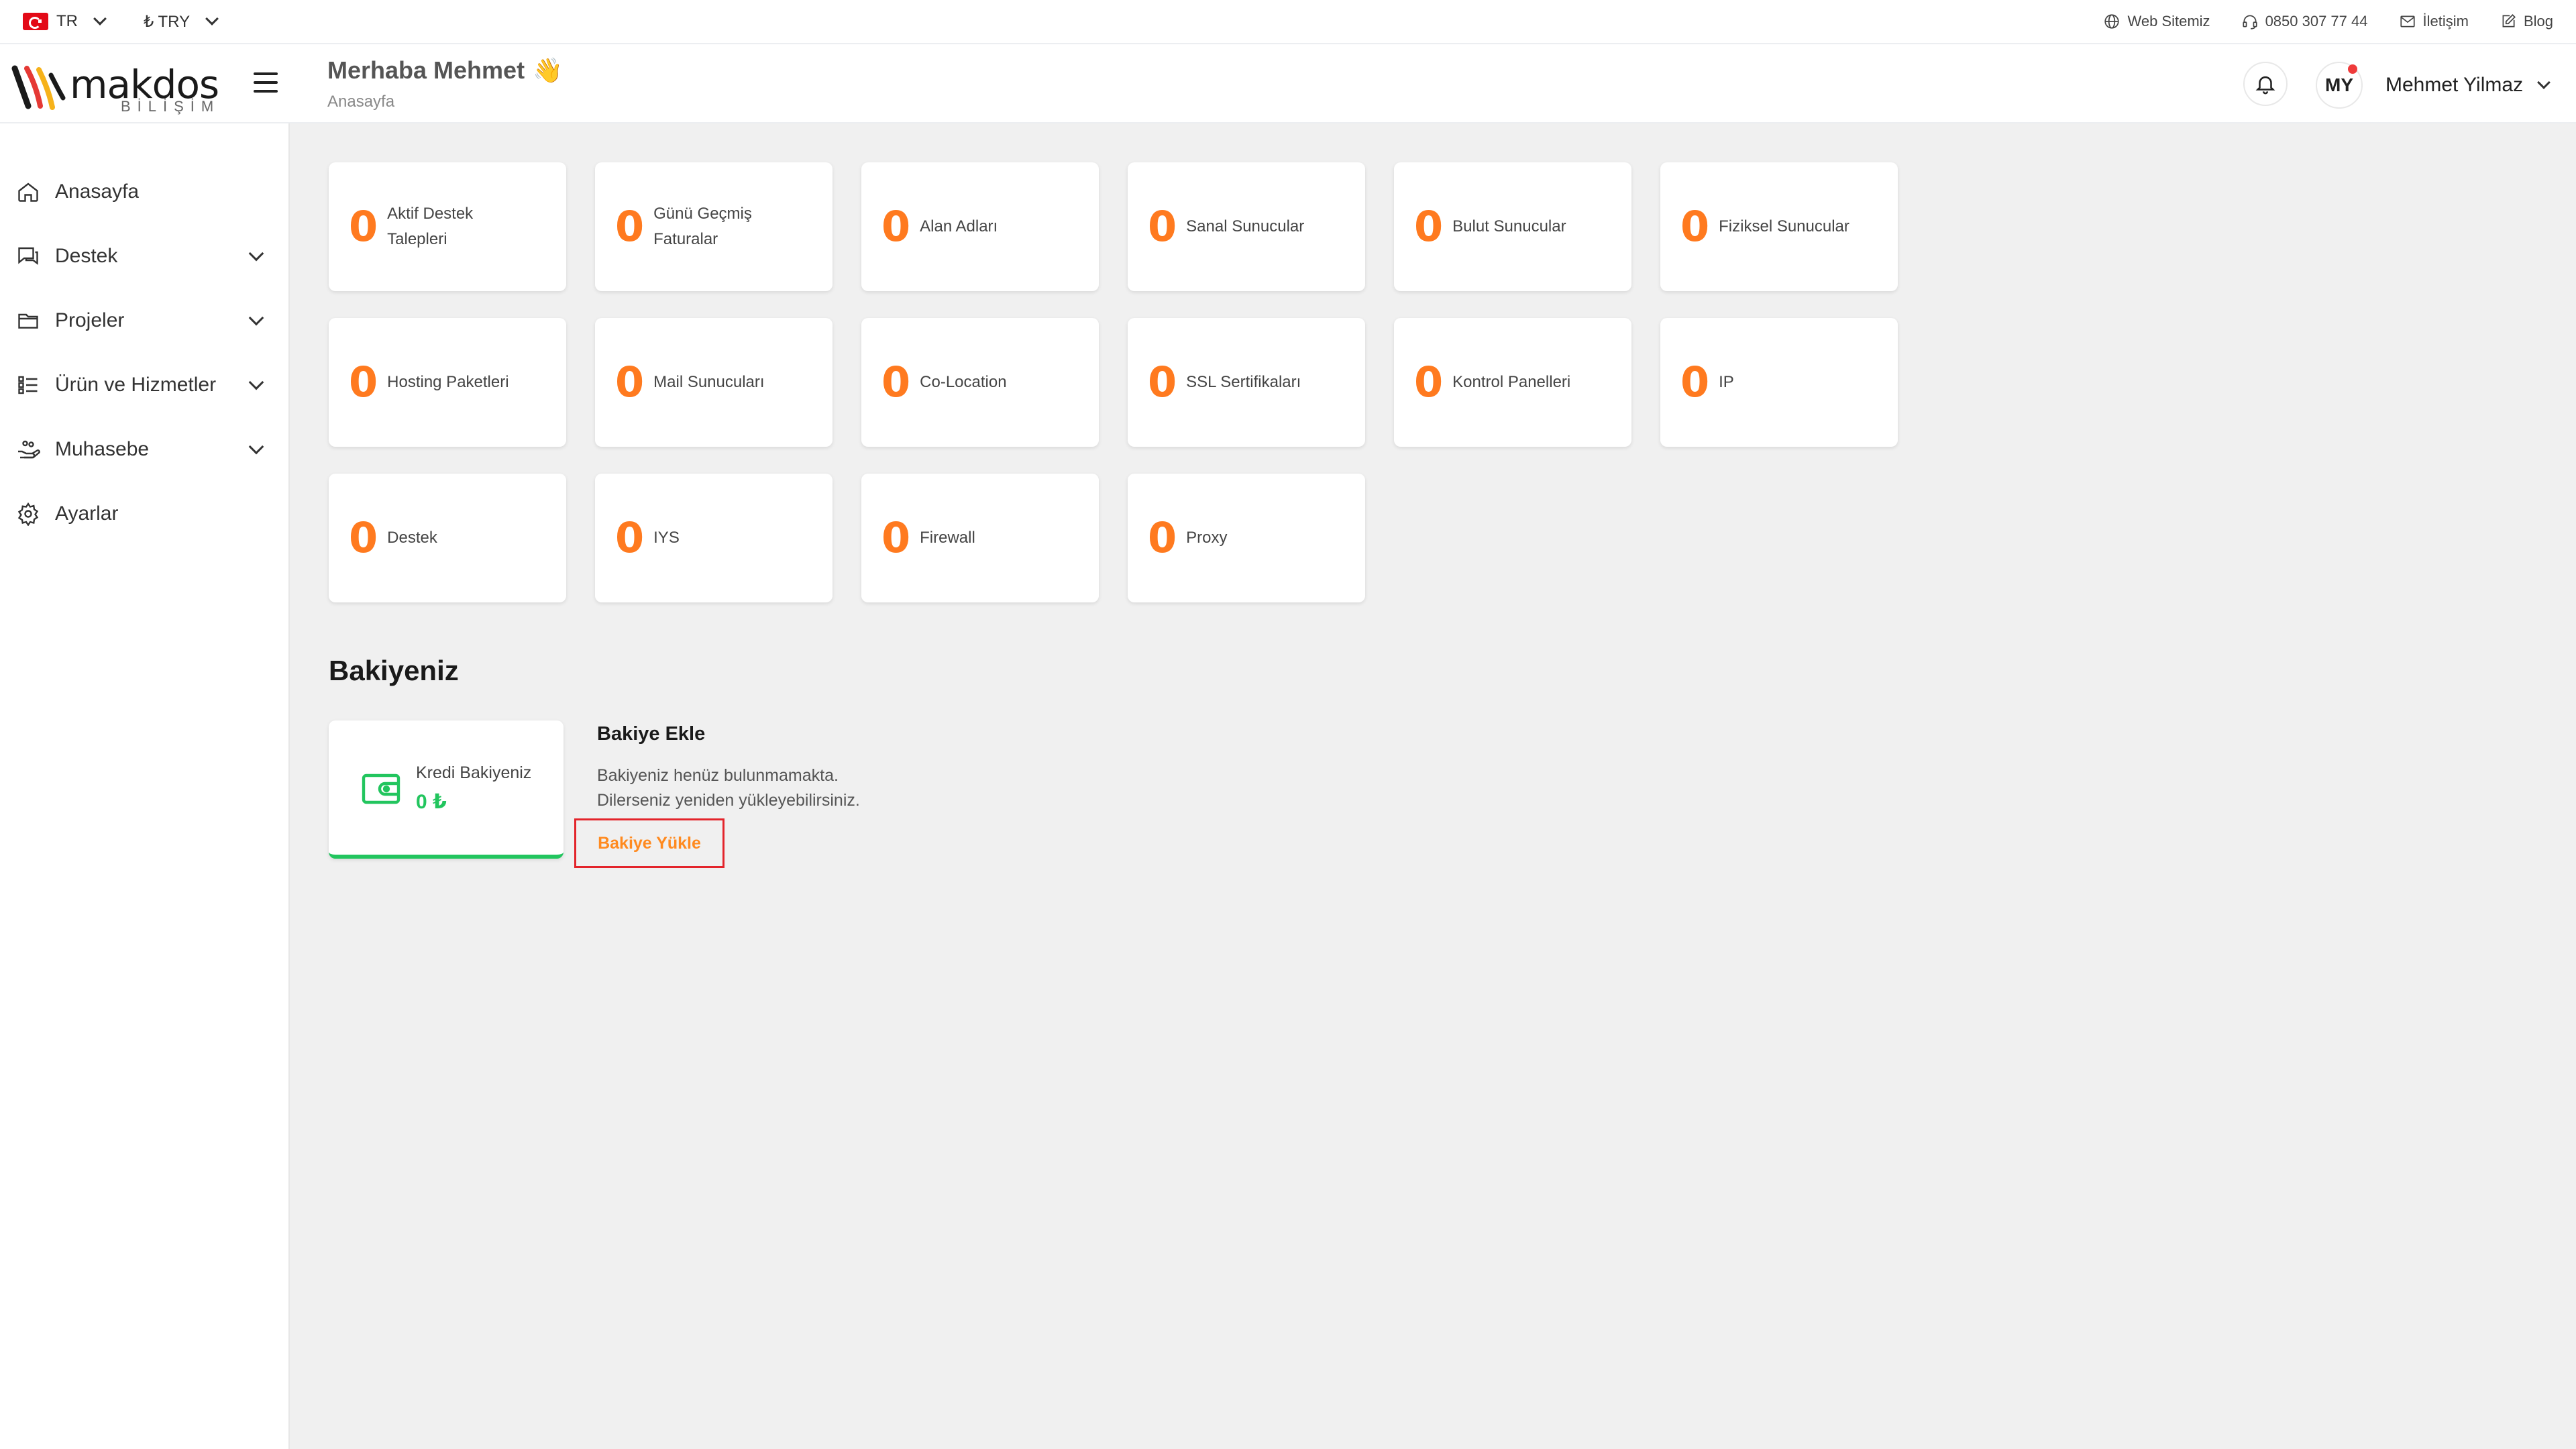 The image size is (2576, 1449). I want to click on sidebar-item-label: Anasayfa, so click(97, 191).